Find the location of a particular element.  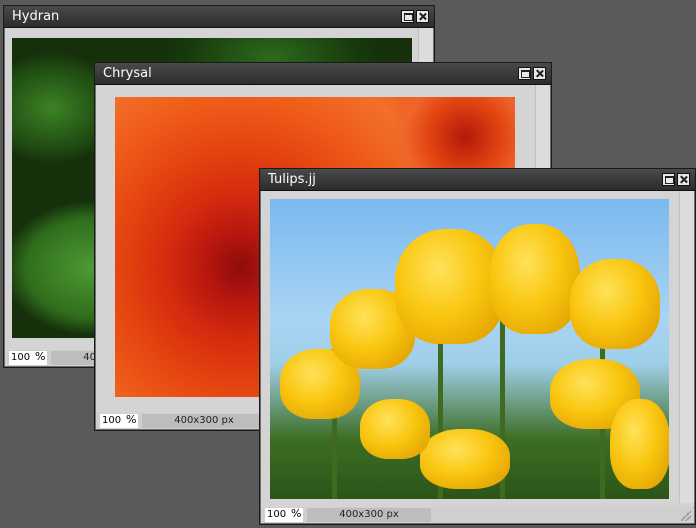

window-titlebar: Chrysal is located at coordinates (323, 74).